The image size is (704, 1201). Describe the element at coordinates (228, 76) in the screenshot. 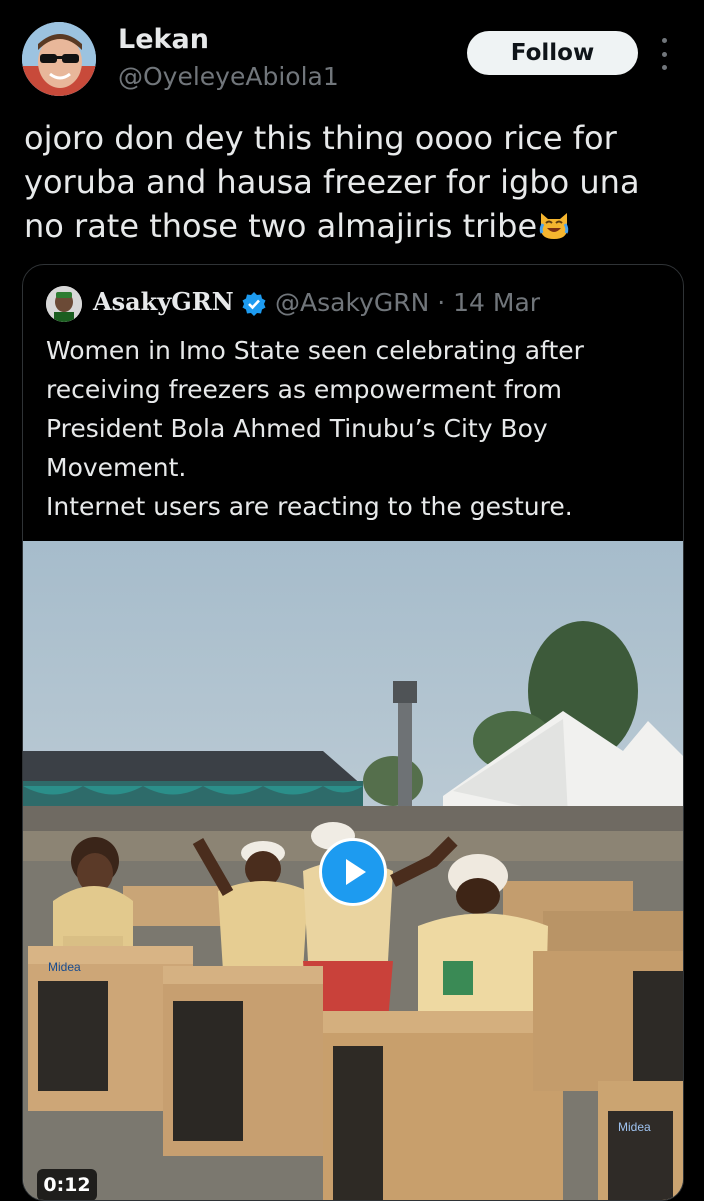

I see `author-handle: @OyeleyeAbiola1` at that location.